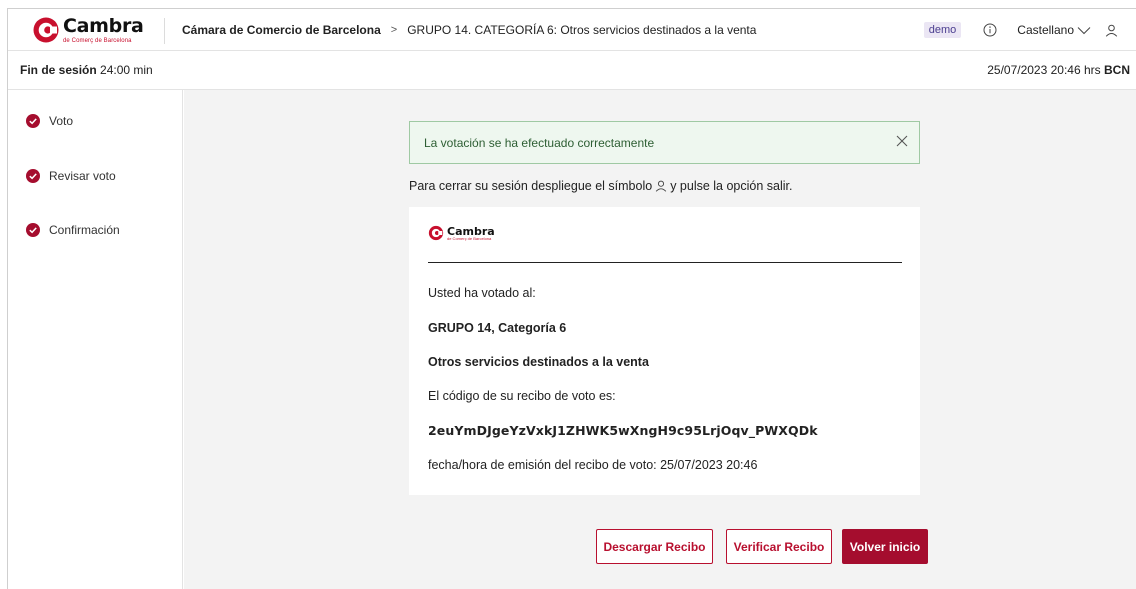 The image size is (1136, 589). What do you see at coordinates (731, 186) in the screenshot?
I see `instruction-after: y pulse la opción salir.` at bounding box center [731, 186].